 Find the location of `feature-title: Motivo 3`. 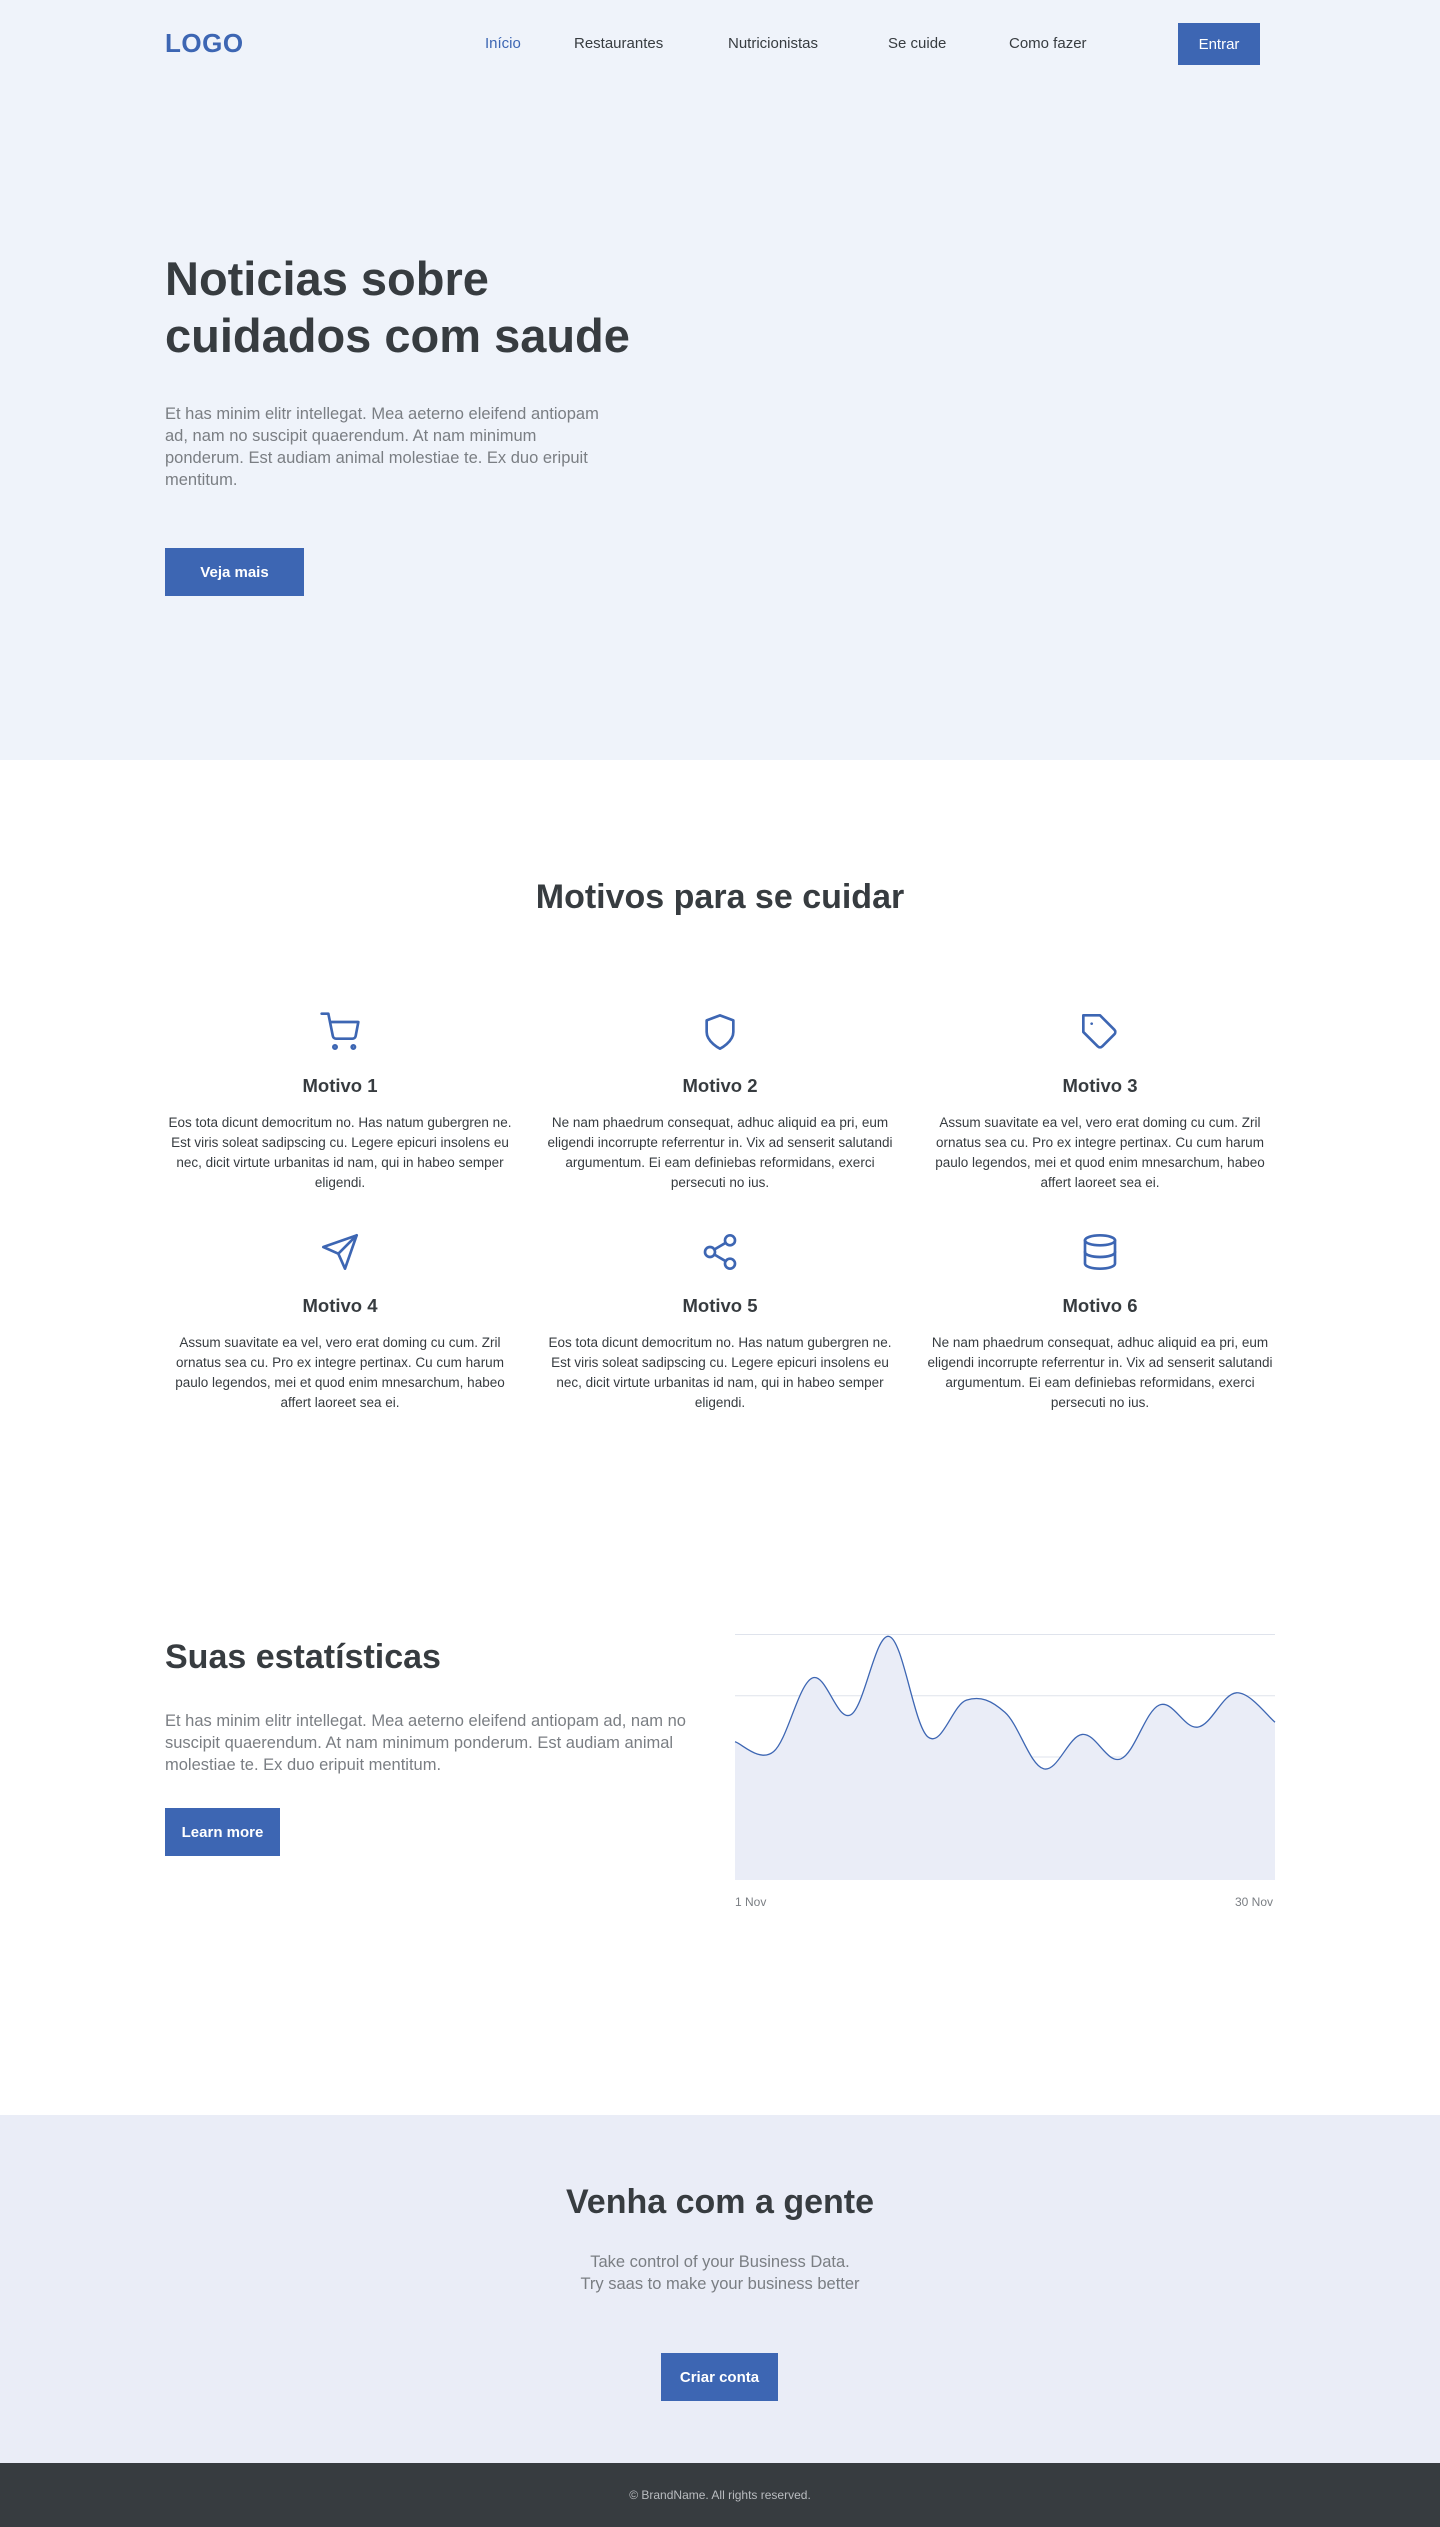

feature-title: Motivo 3 is located at coordinates (1100, 1085).